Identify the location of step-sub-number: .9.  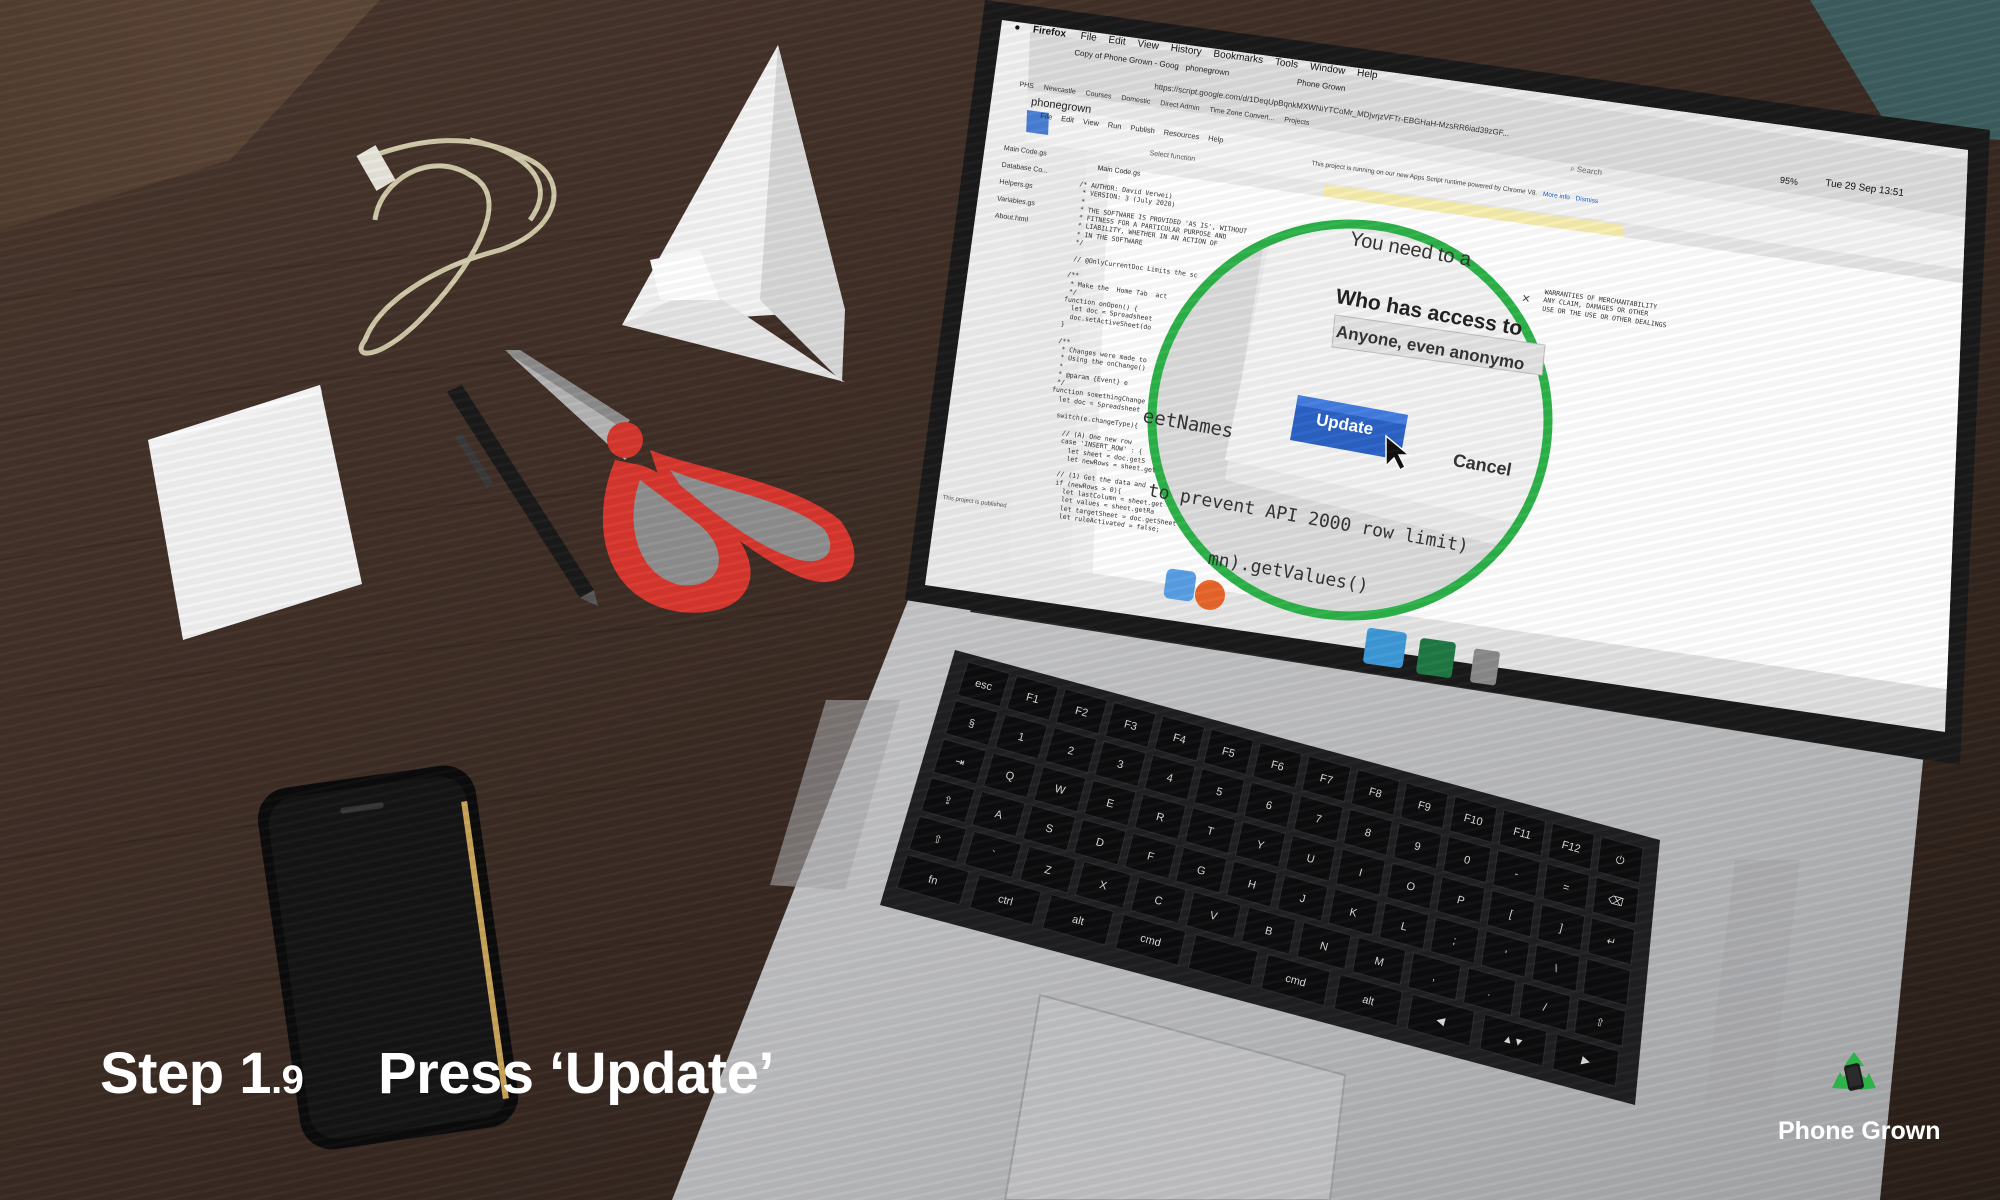
(287, 1080).